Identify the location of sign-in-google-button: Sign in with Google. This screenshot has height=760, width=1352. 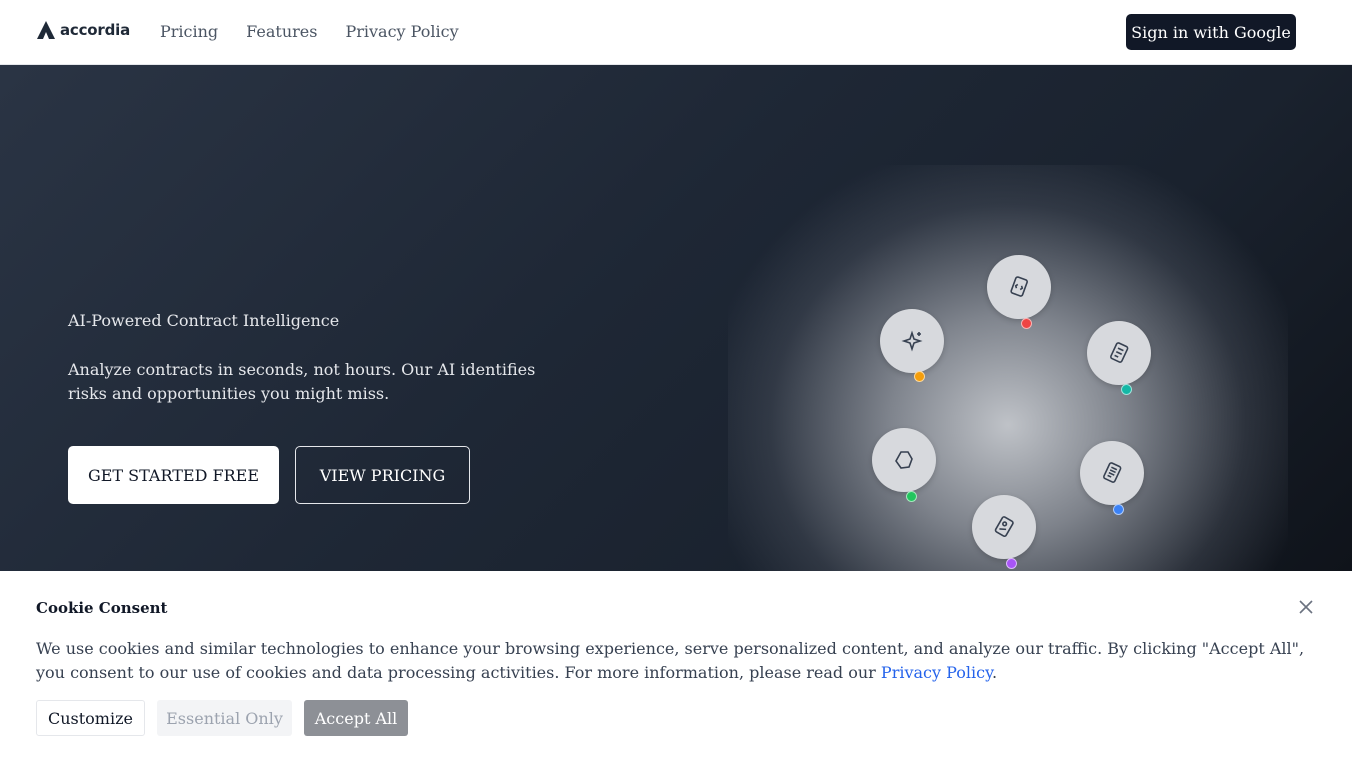
(1211, 32).